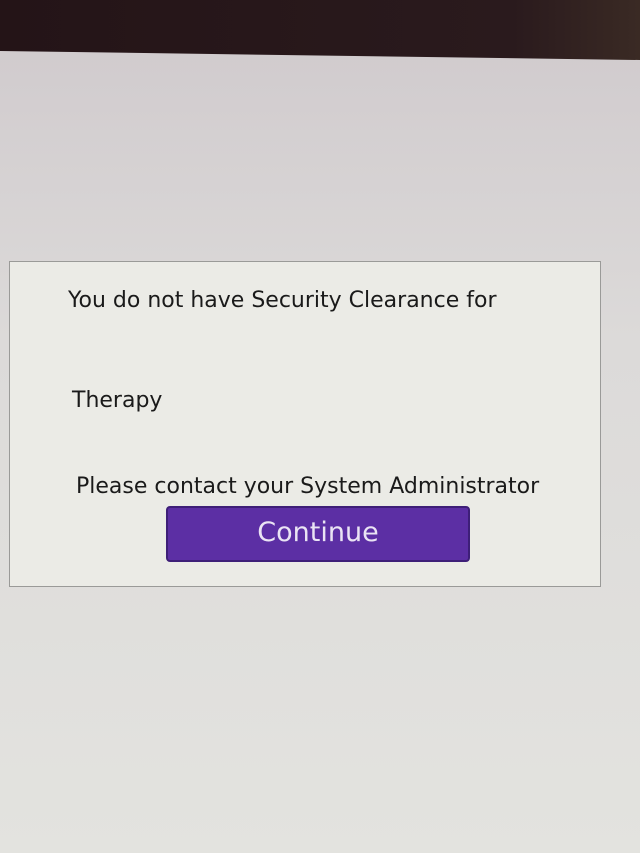  What do you see at coordinates (282, 300) in the screenshot?
I see `clearance-message: You do not have Security Clearance for` at bounding box center [282, 300].